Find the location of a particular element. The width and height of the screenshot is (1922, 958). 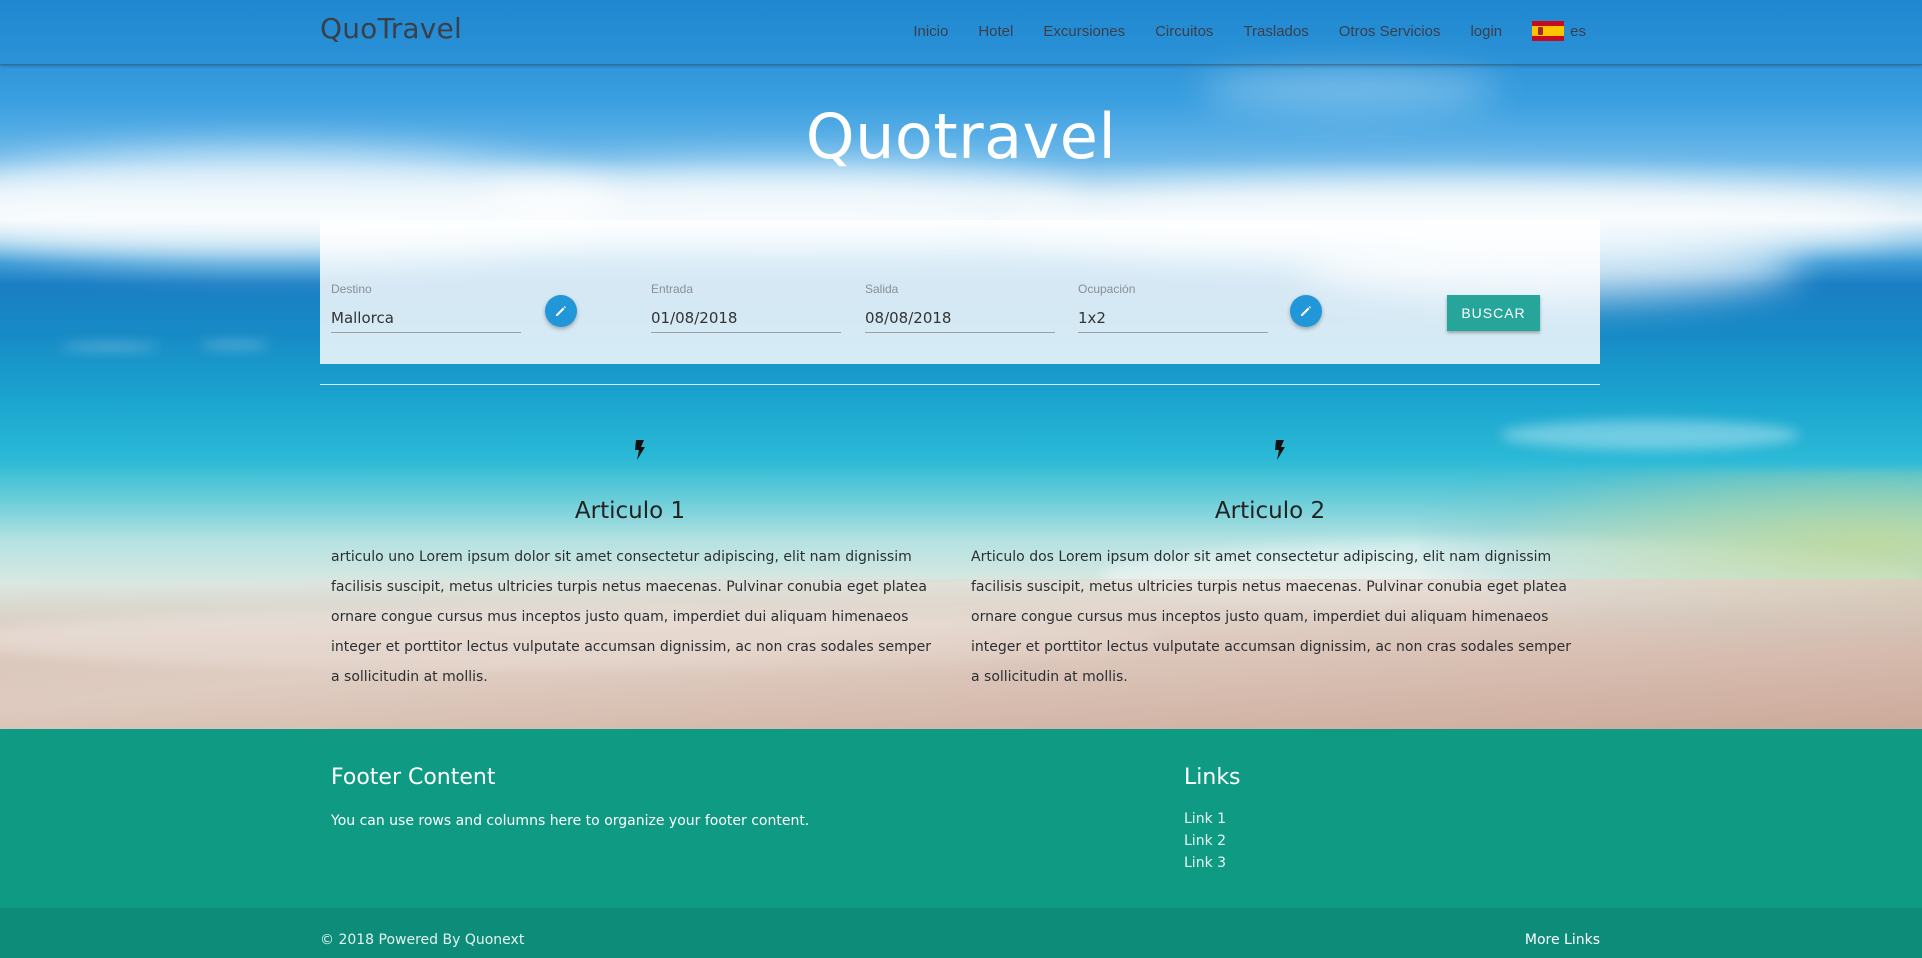

section-divider is located at coordinates (960, 384).